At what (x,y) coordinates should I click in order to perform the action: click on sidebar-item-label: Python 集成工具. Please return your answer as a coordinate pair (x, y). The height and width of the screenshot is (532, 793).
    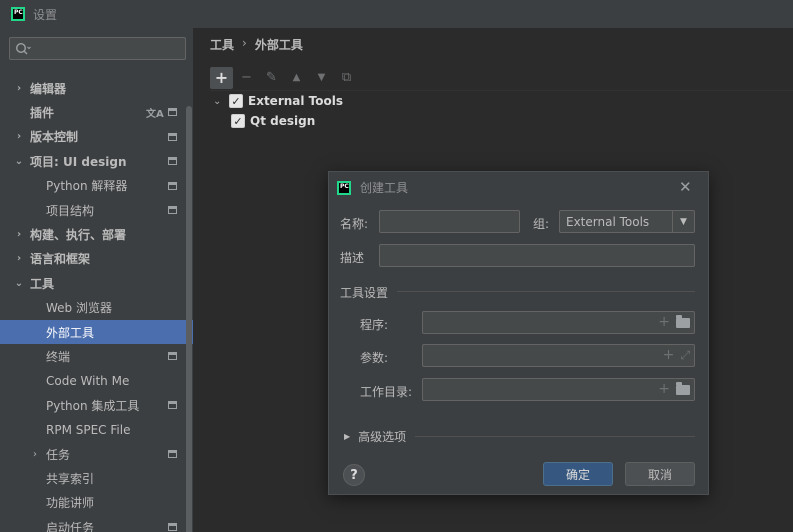
    Looking at the image, I should click on (93, 405).